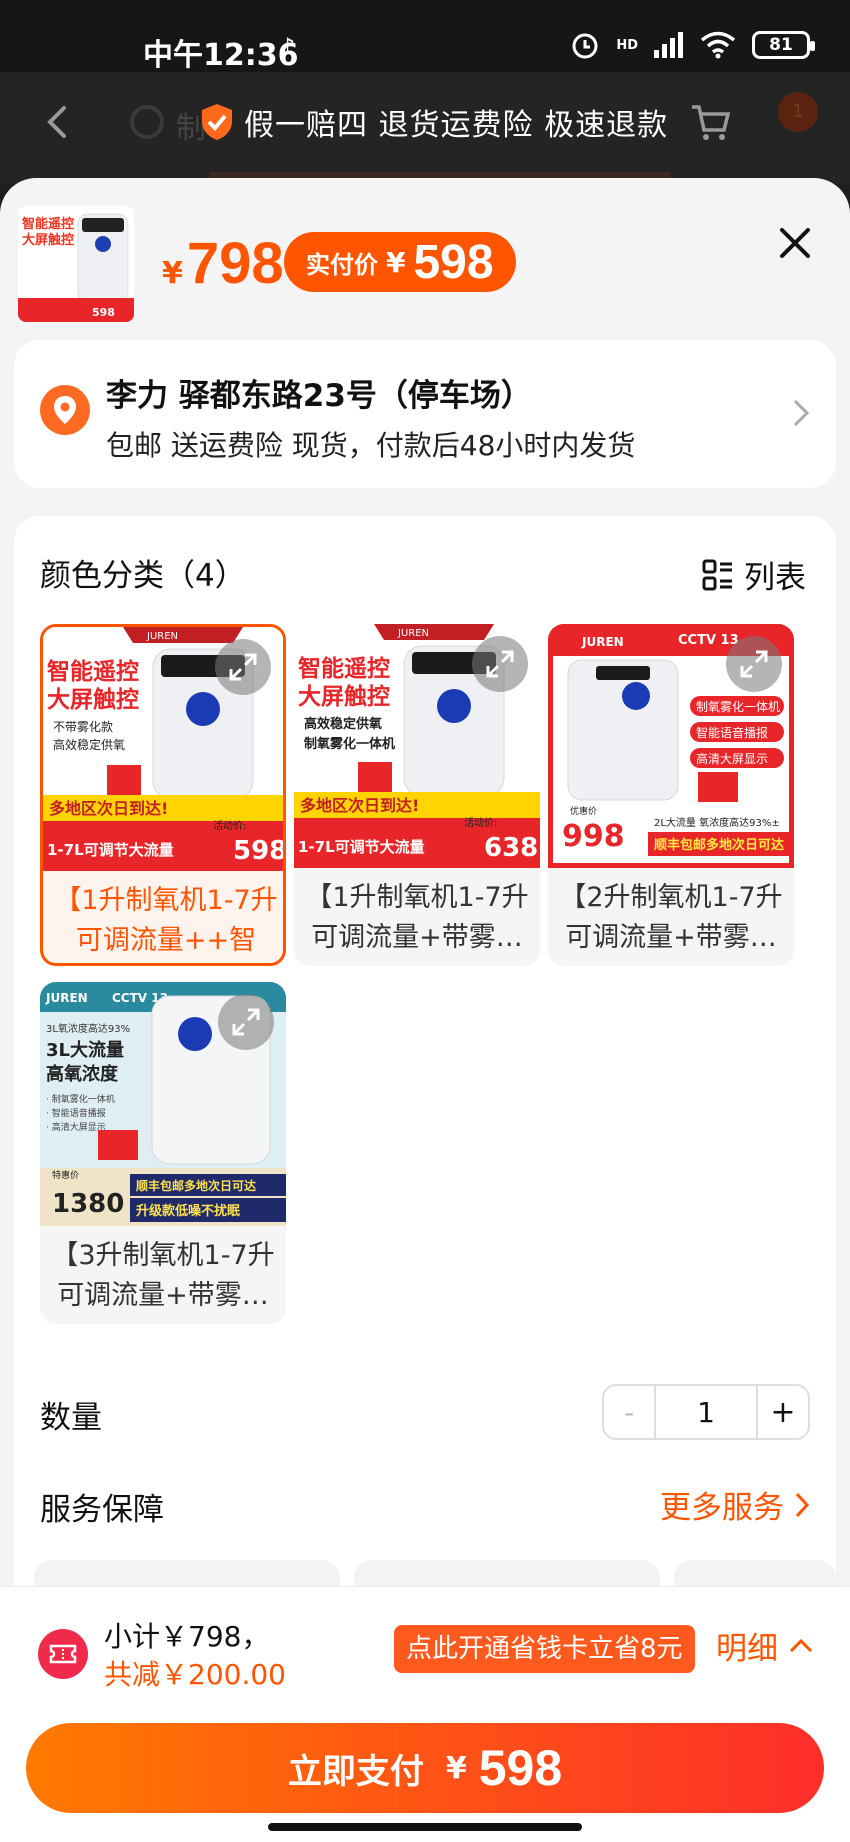 This screenshot has width=850, height=1842. Describe the element at coordinates (76, 1113) in the screenshot. I see `sku4-b2: · 智能语音播报` at that location.